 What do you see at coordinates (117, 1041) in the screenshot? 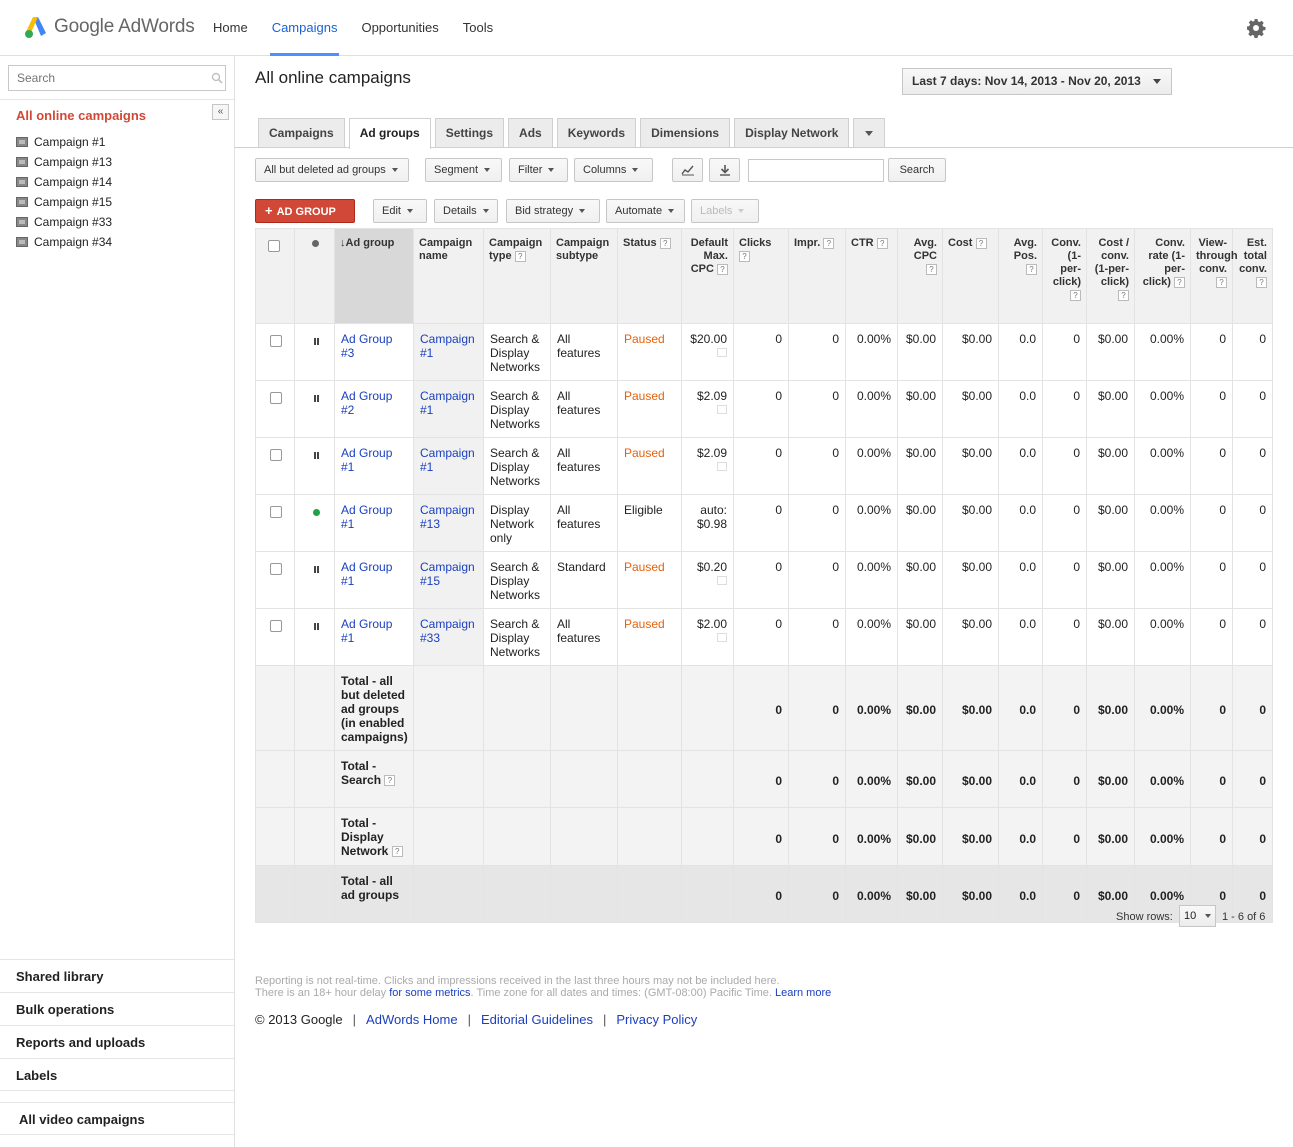
I see `sidebar-reports-uploads: Reports and uploads` at bounding box center [117, 1041].